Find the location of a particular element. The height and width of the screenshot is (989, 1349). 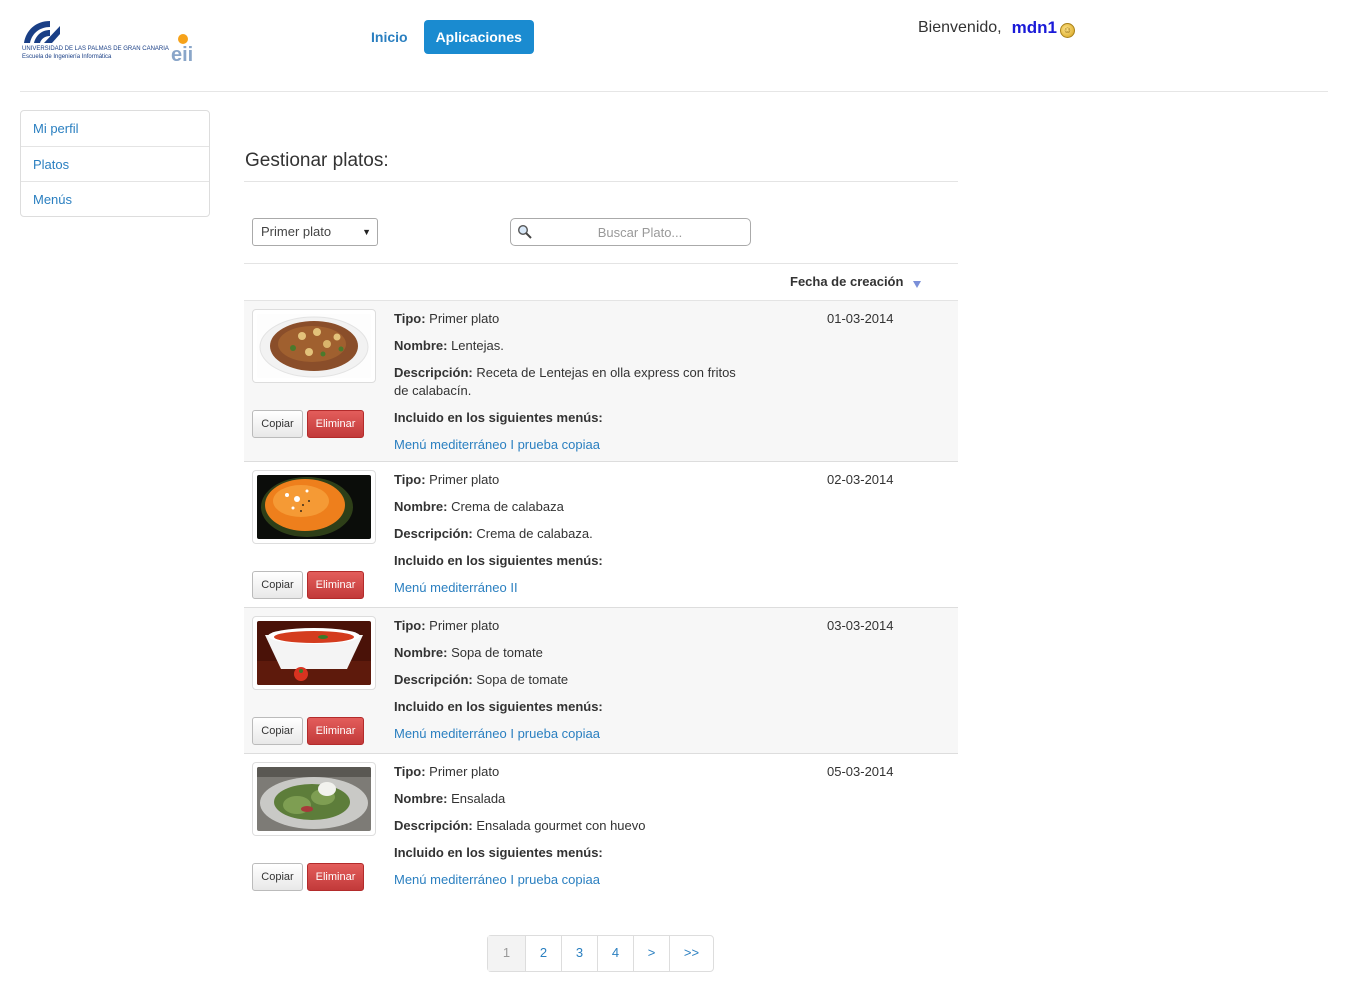

pagination: 1 2 3 4 > >> is located at coordinates (600, 953).